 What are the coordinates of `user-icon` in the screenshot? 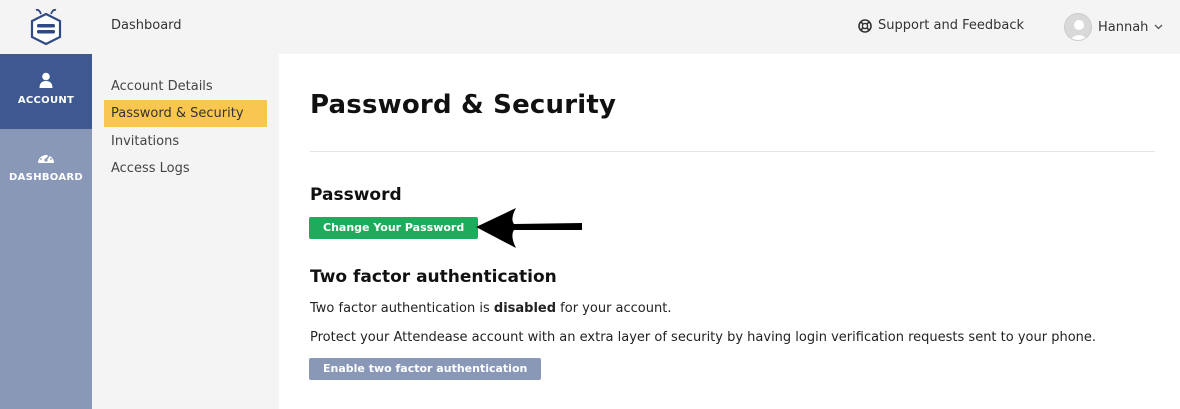 It's located at (46, 80).